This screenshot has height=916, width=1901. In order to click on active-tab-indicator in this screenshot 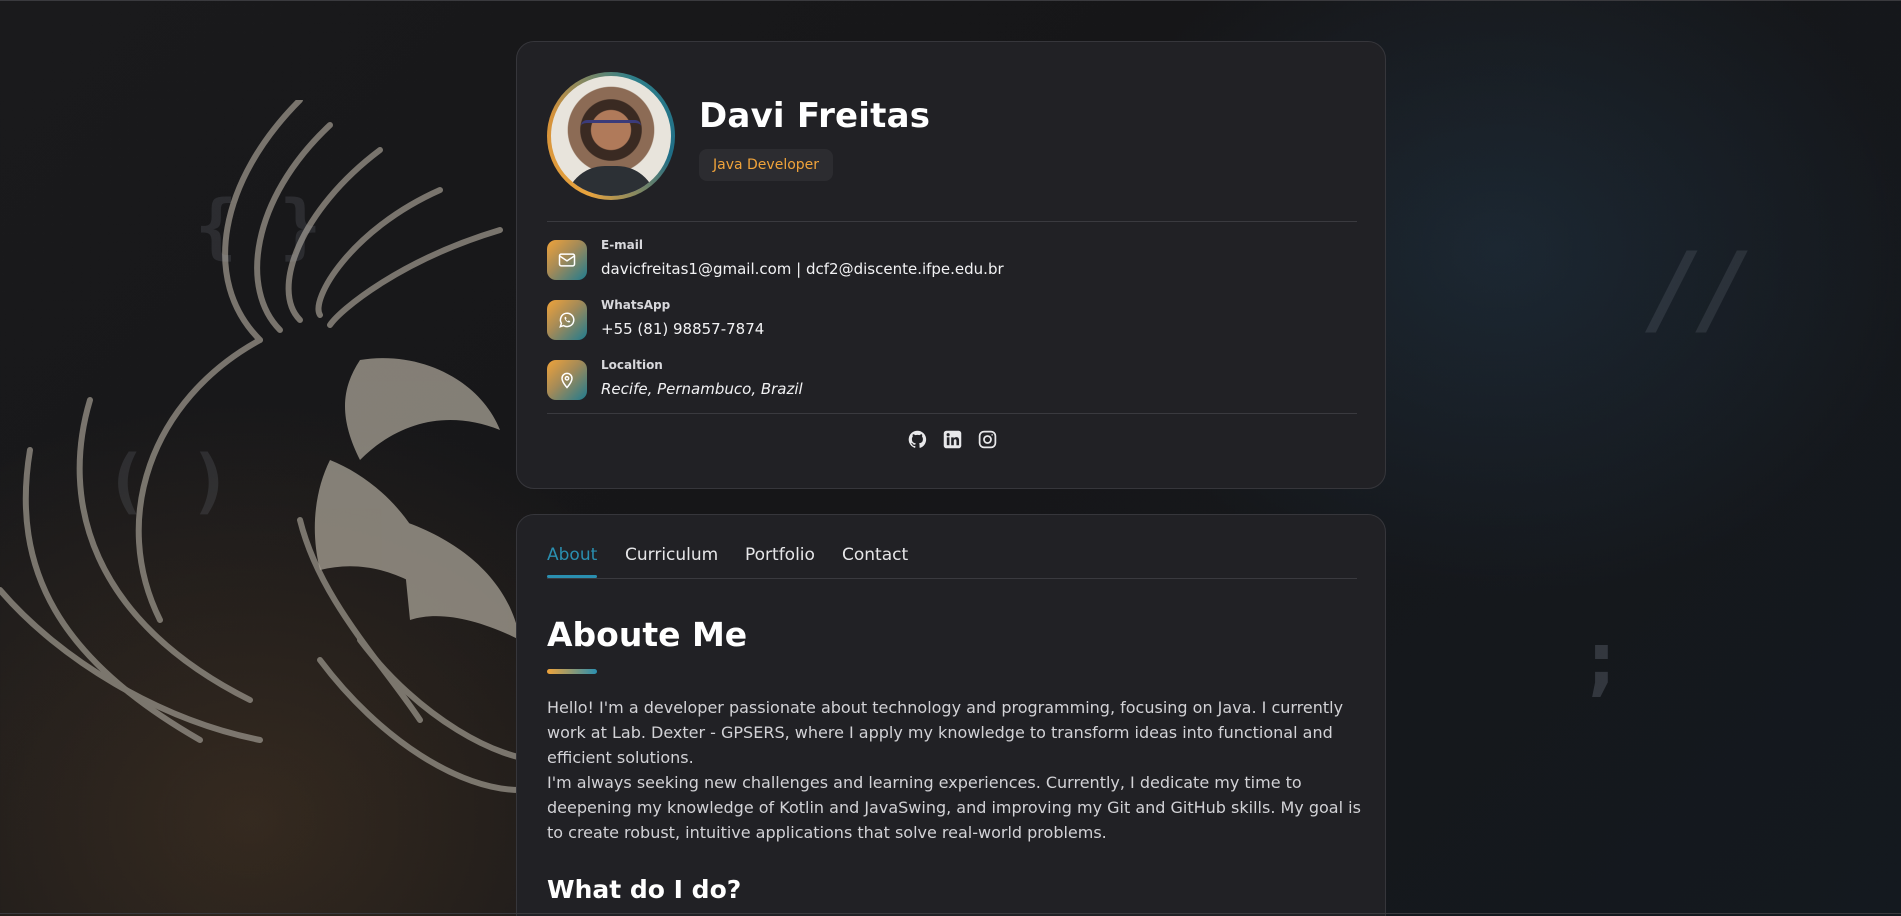, I will do `click(572, 576)`.